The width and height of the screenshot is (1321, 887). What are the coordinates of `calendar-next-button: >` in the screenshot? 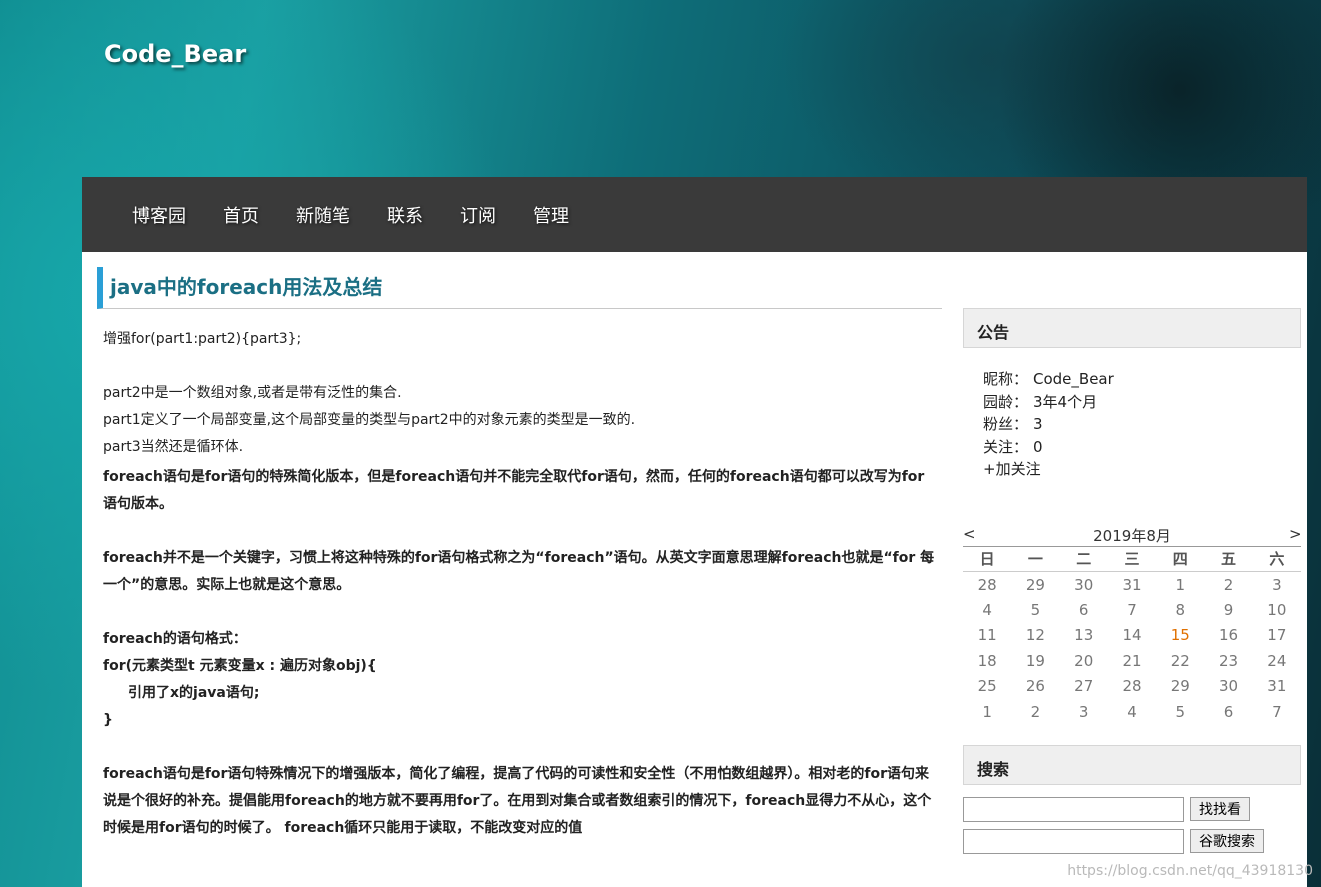 It's located at (1295, 535).